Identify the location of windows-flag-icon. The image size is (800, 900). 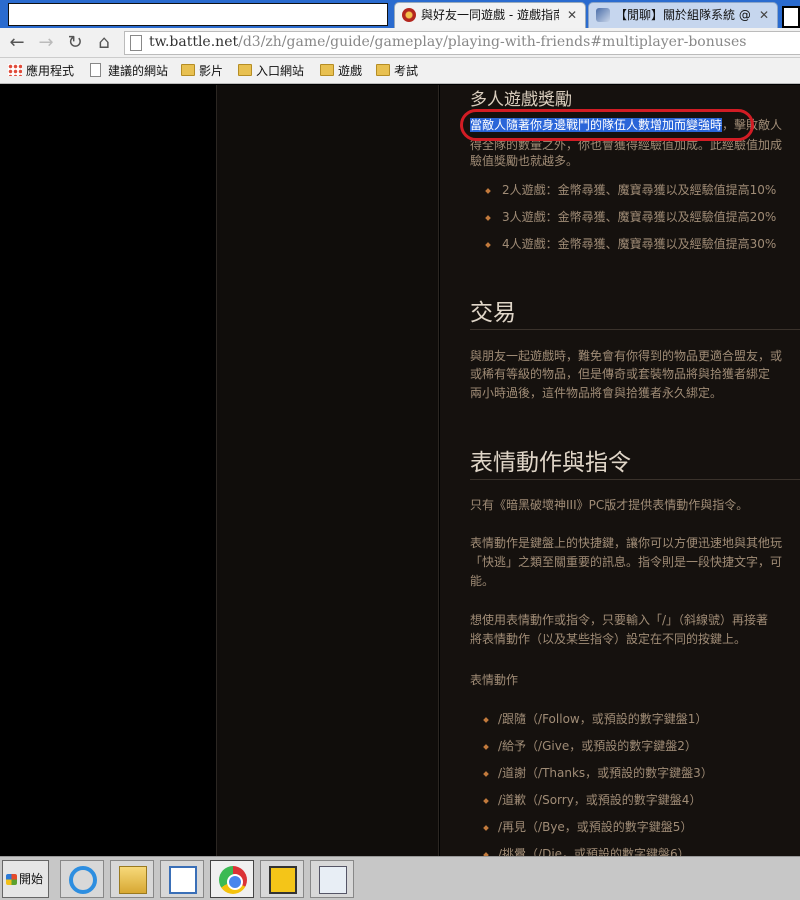
(11, 879).